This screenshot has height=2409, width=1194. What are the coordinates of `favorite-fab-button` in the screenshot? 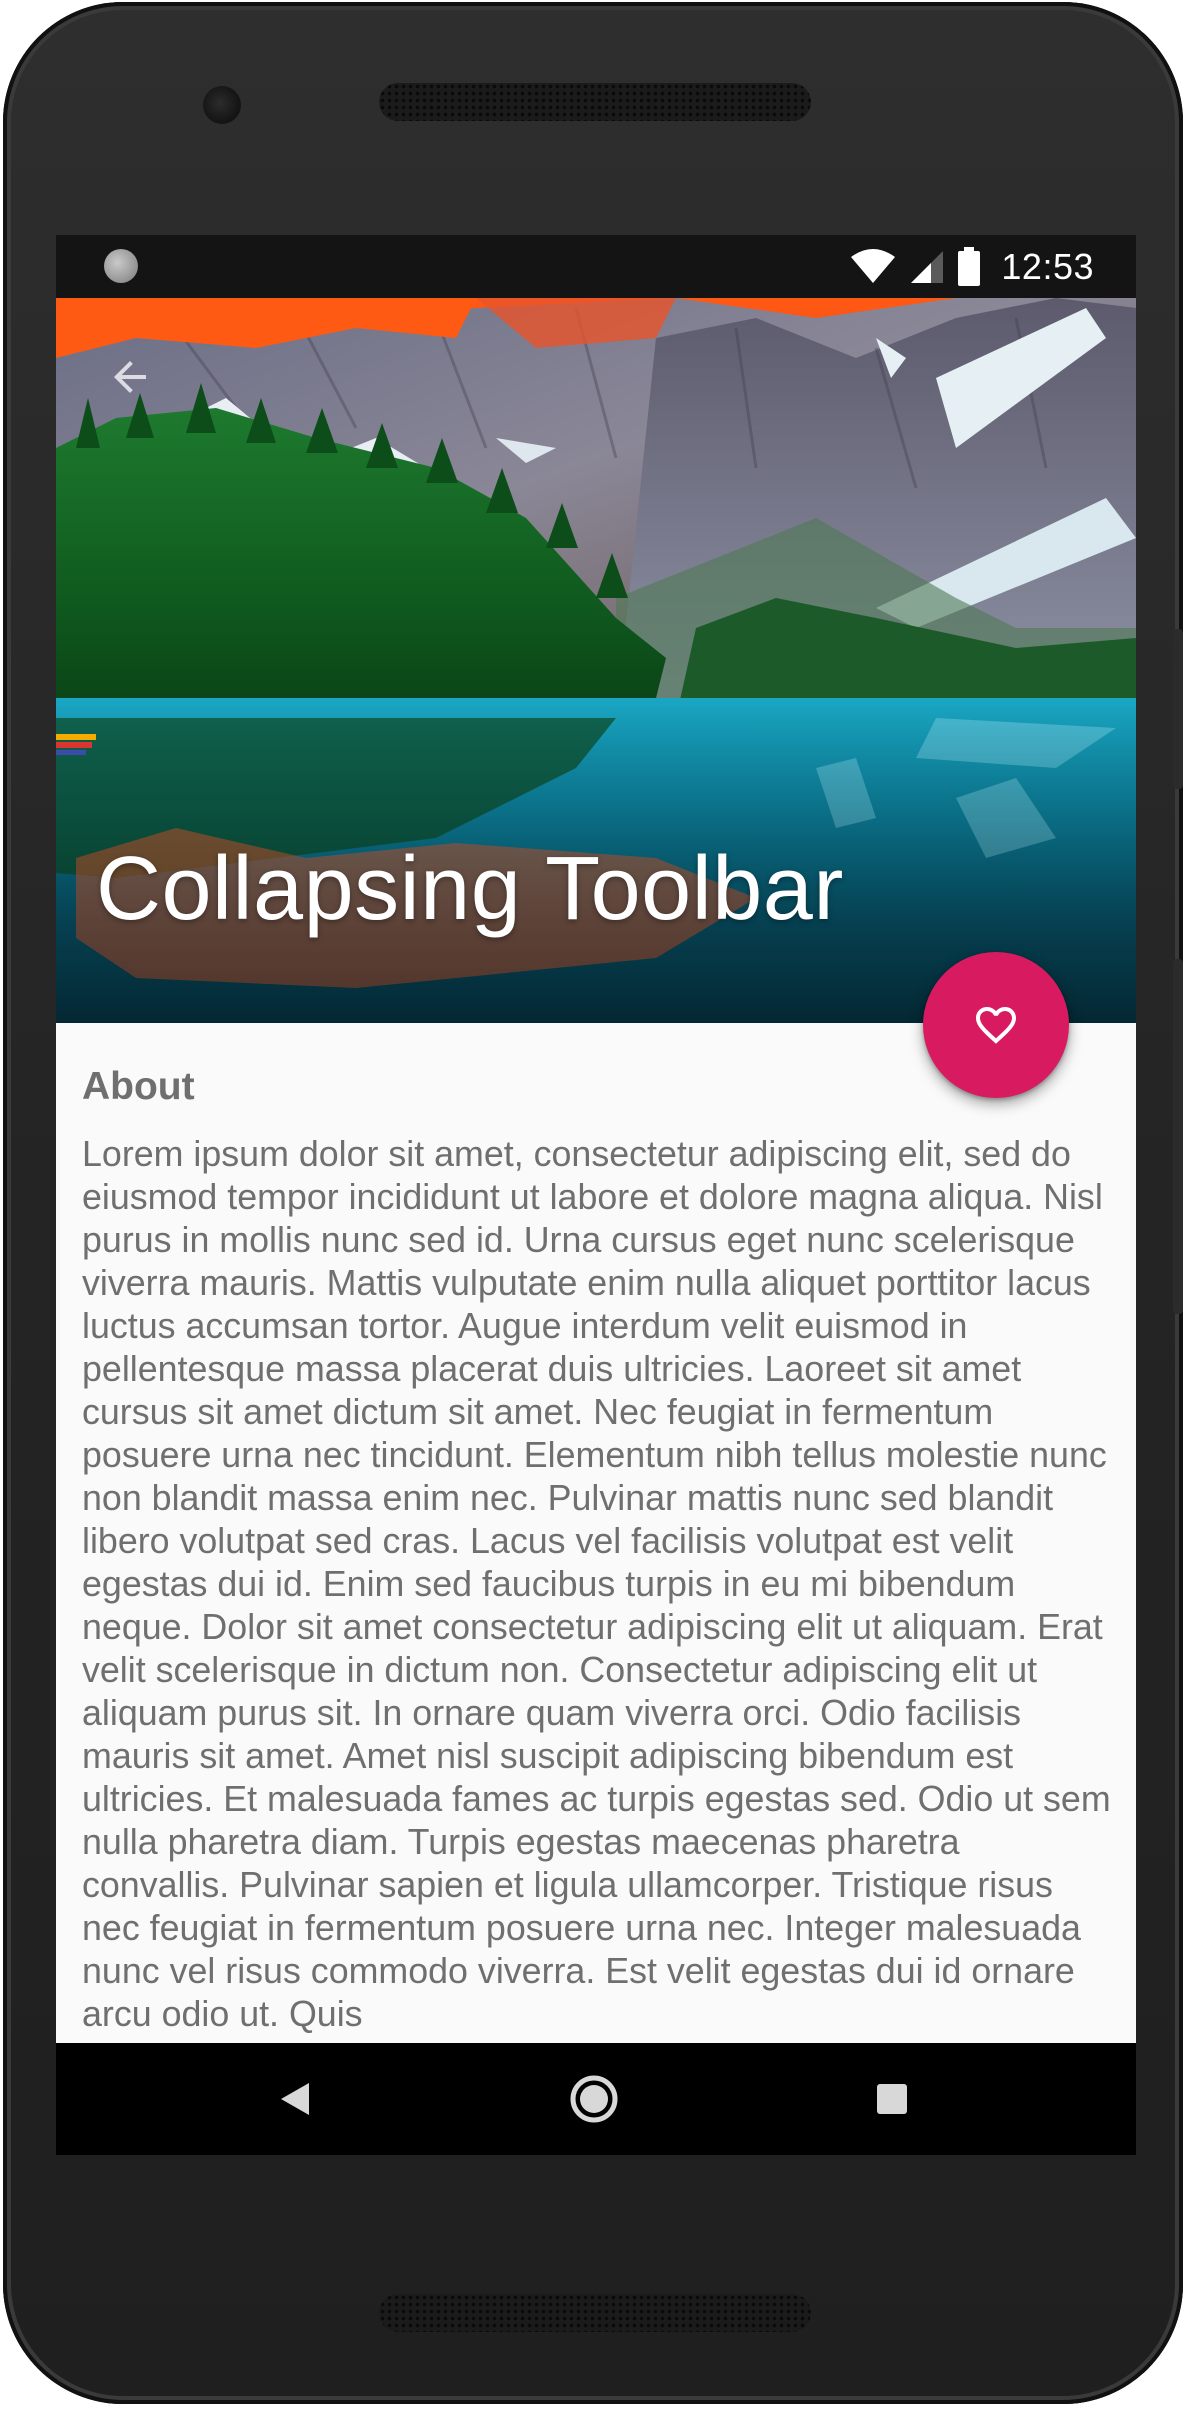 It's located at (996, 1025).